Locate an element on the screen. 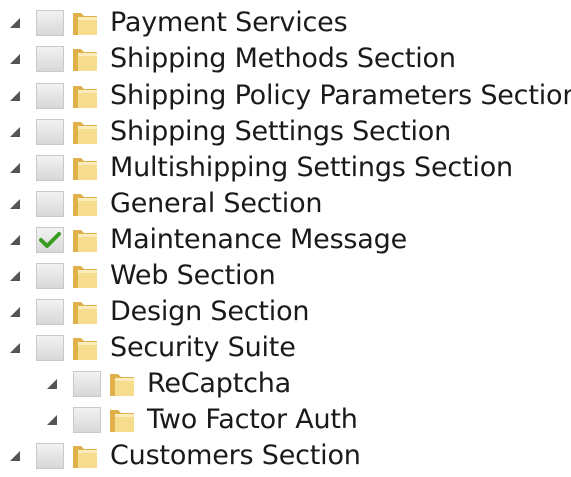 The height and width of the screenshot is (477, 571). checkbox-checked is located at coordinates (50, 240).